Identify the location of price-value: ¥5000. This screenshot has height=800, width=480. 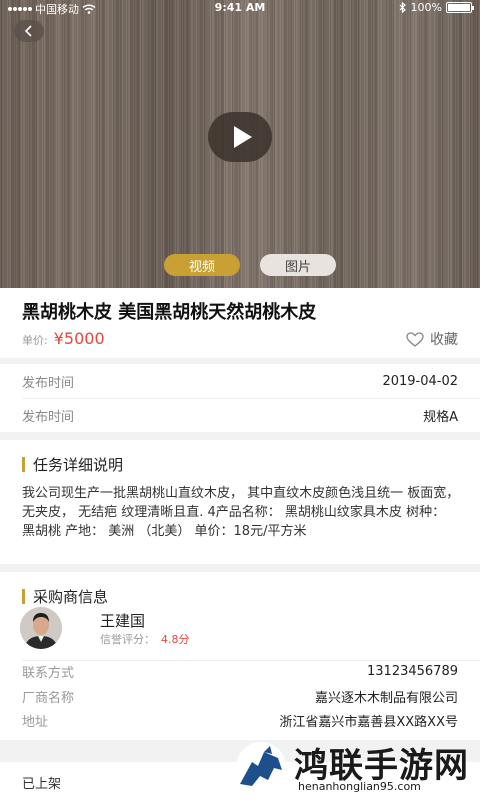
(79, 338).